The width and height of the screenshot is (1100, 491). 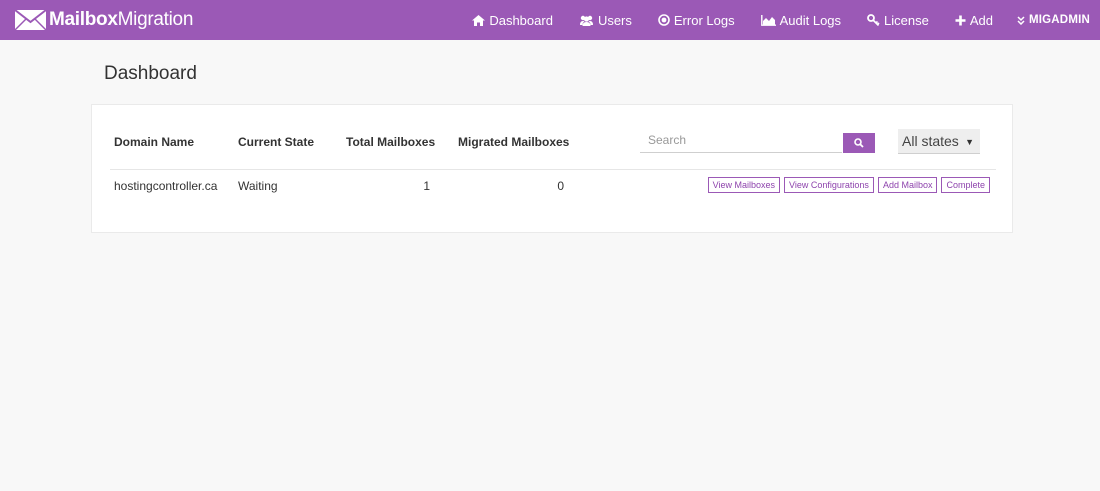 I want to click on view-mailboxes-button: View Mailboxes, so click(x=744, y=185).